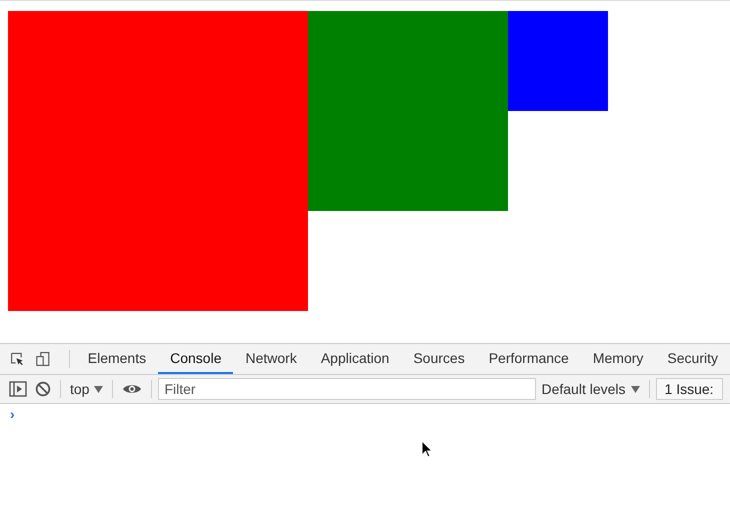 The image size is (730, 526). Describe the element at coordinates (692, 359) in the screenshot. I see `tab: Security` at that location.